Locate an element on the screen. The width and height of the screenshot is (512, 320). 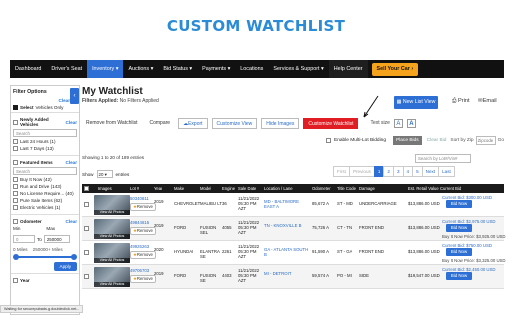
customize-view-button: Customize View is located at coordinates (234, 123).